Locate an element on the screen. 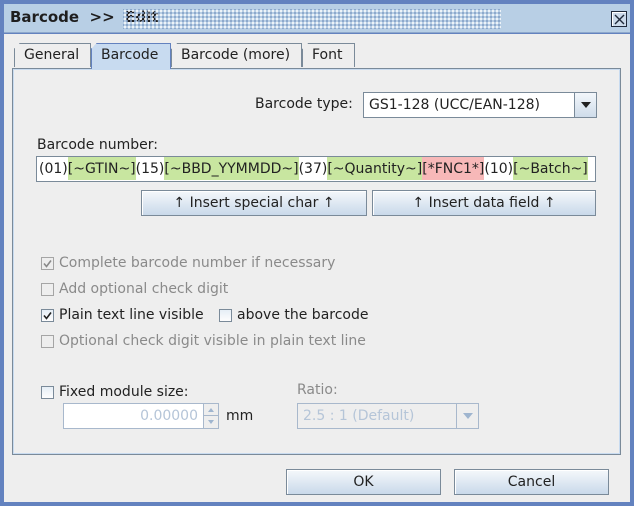 This screenshot has height=506, width=634. complete-number-checkbox: Complete barcode number if necessary is located at coordinates (188, 263).